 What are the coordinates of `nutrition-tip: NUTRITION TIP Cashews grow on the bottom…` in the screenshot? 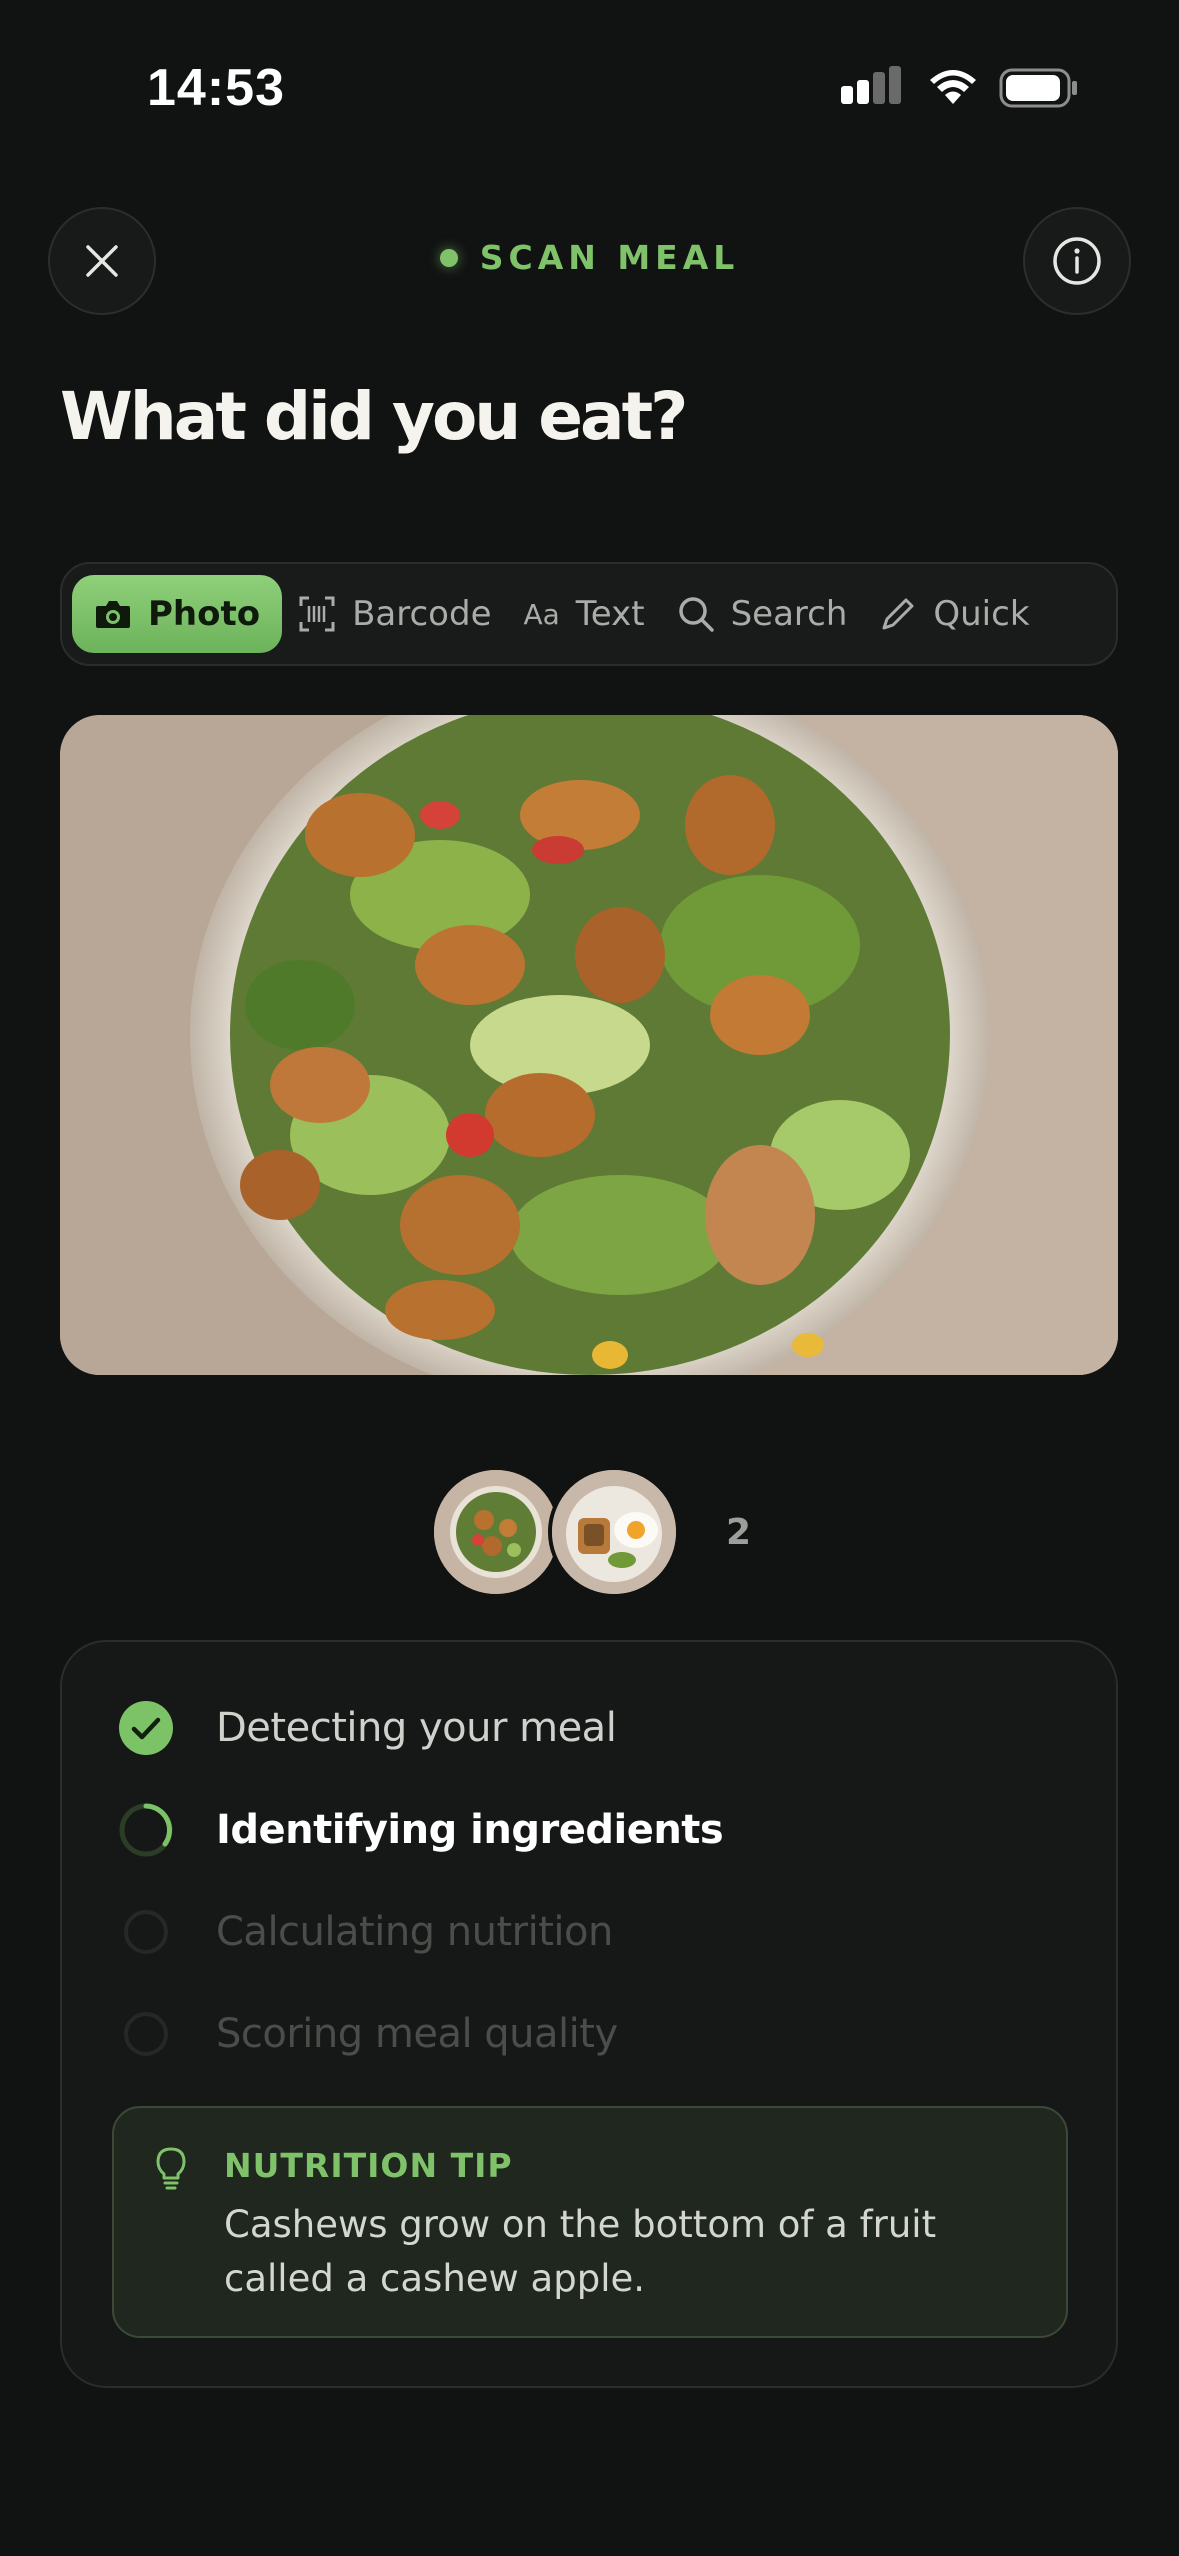 It's located at (590, 2222).